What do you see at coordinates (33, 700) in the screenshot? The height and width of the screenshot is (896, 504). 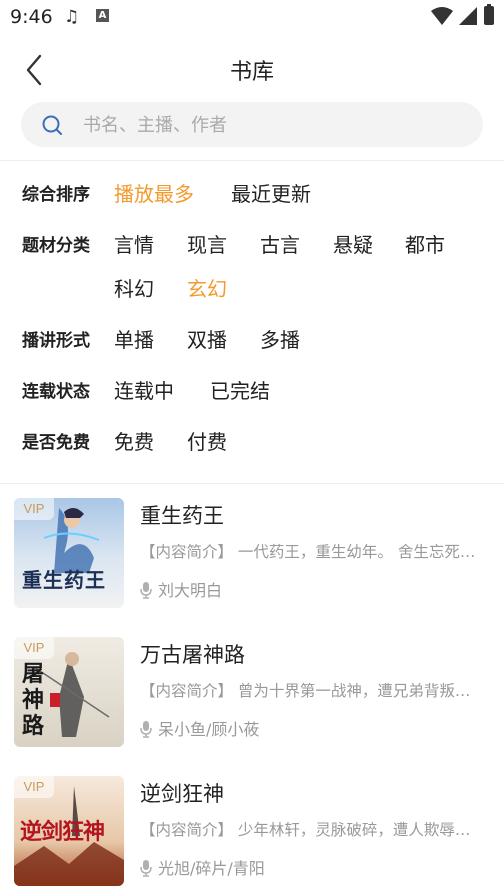 I see `cover-title-text: 屠神路` at bounding box center [33, 700].